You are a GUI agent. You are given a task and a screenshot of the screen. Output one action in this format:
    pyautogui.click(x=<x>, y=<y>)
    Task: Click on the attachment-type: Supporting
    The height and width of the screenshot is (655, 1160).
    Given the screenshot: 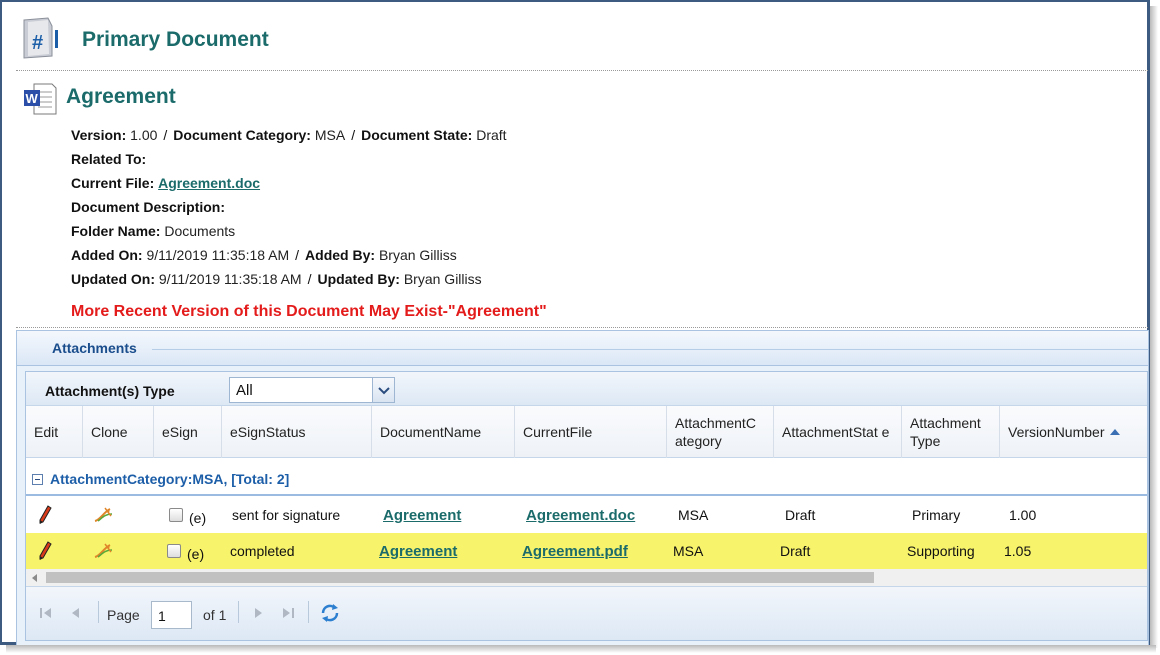 What is the action you would take?
    pyautogui.click(x=941, y=551)
    